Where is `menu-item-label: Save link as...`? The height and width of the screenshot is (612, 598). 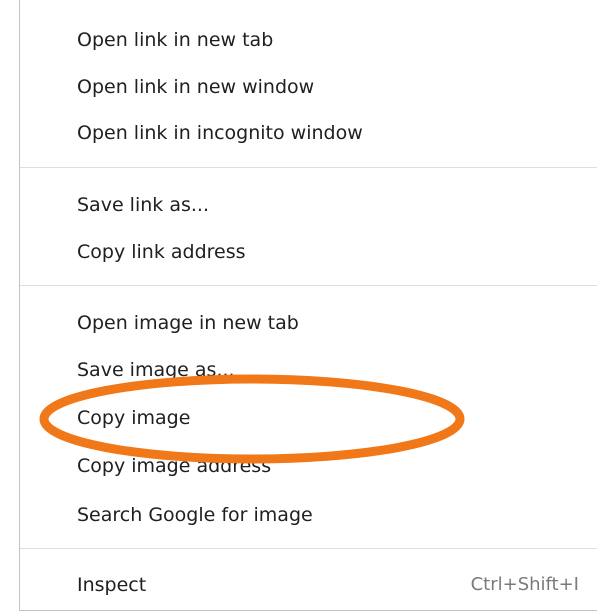 menu-item-label: Save link as... is located at coordinates (143, 205).